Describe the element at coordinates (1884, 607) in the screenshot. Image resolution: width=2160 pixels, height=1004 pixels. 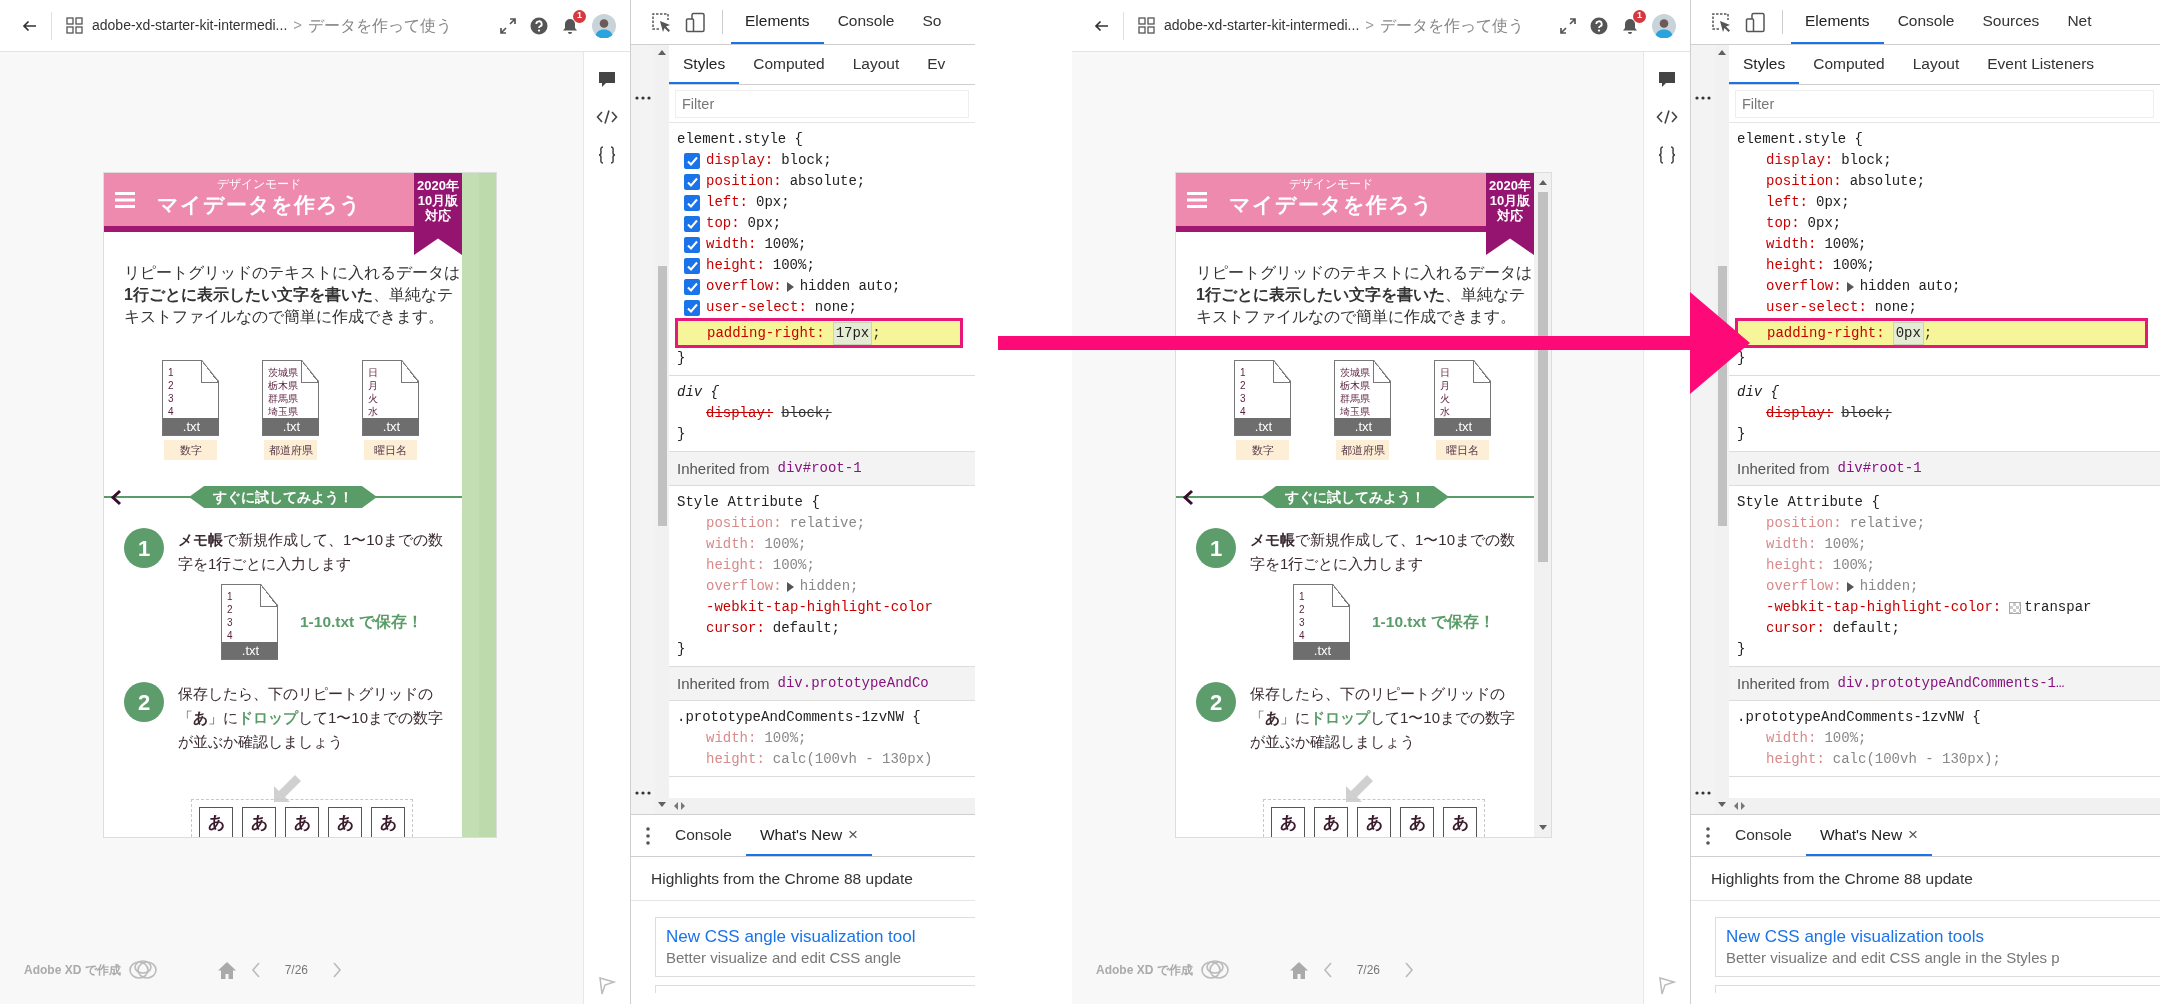
I see `property-name: -webkit-tap-highlight-color:` at that location.